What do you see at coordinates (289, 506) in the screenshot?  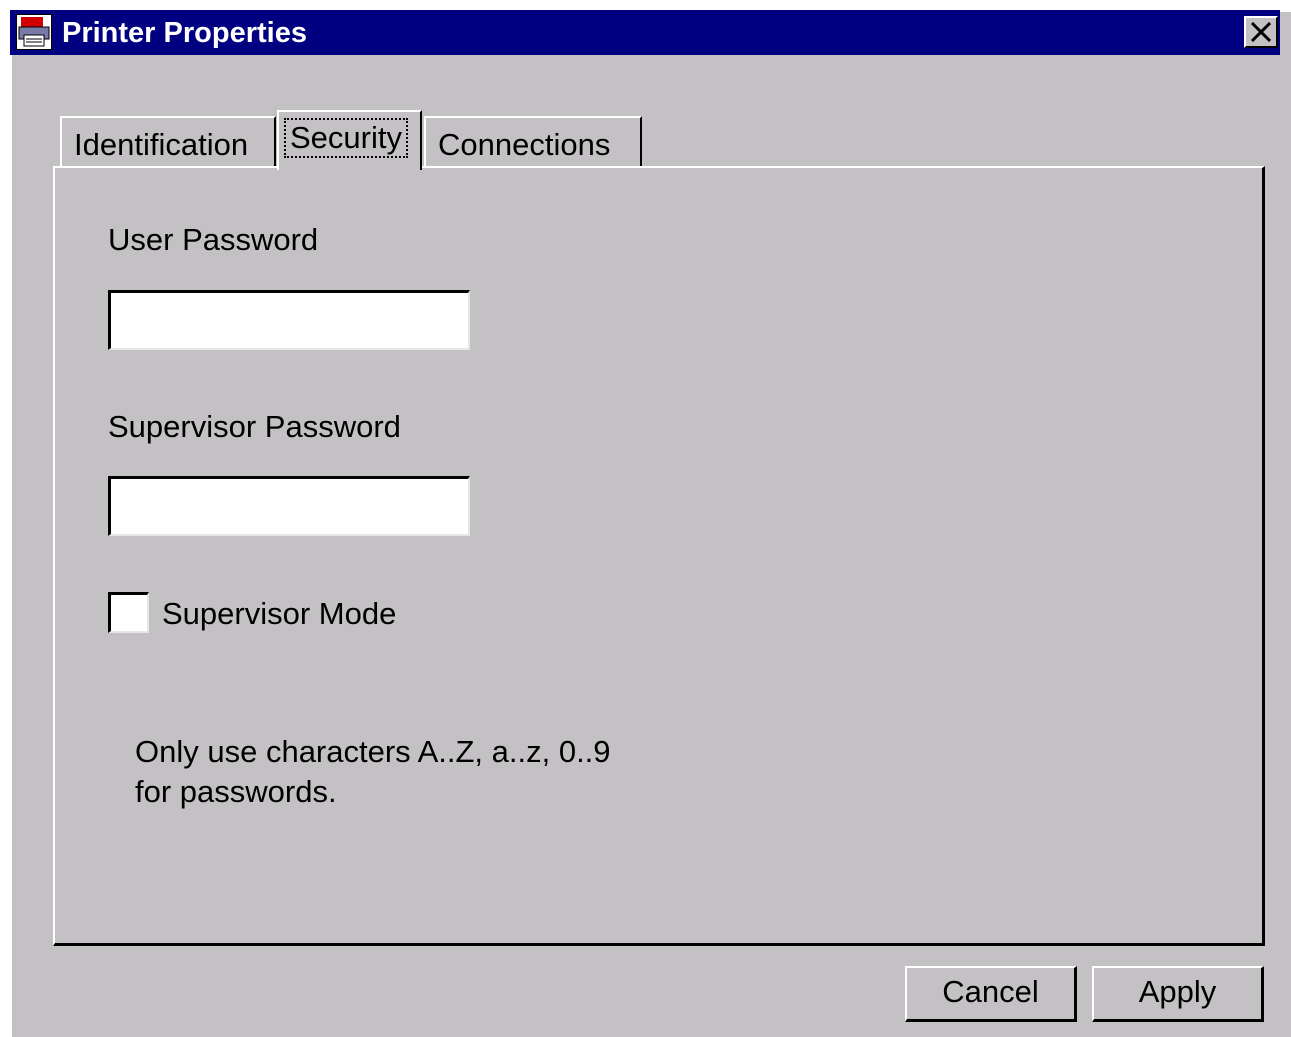 I see `supervisor-password-field` at bounding box center [289, 506].